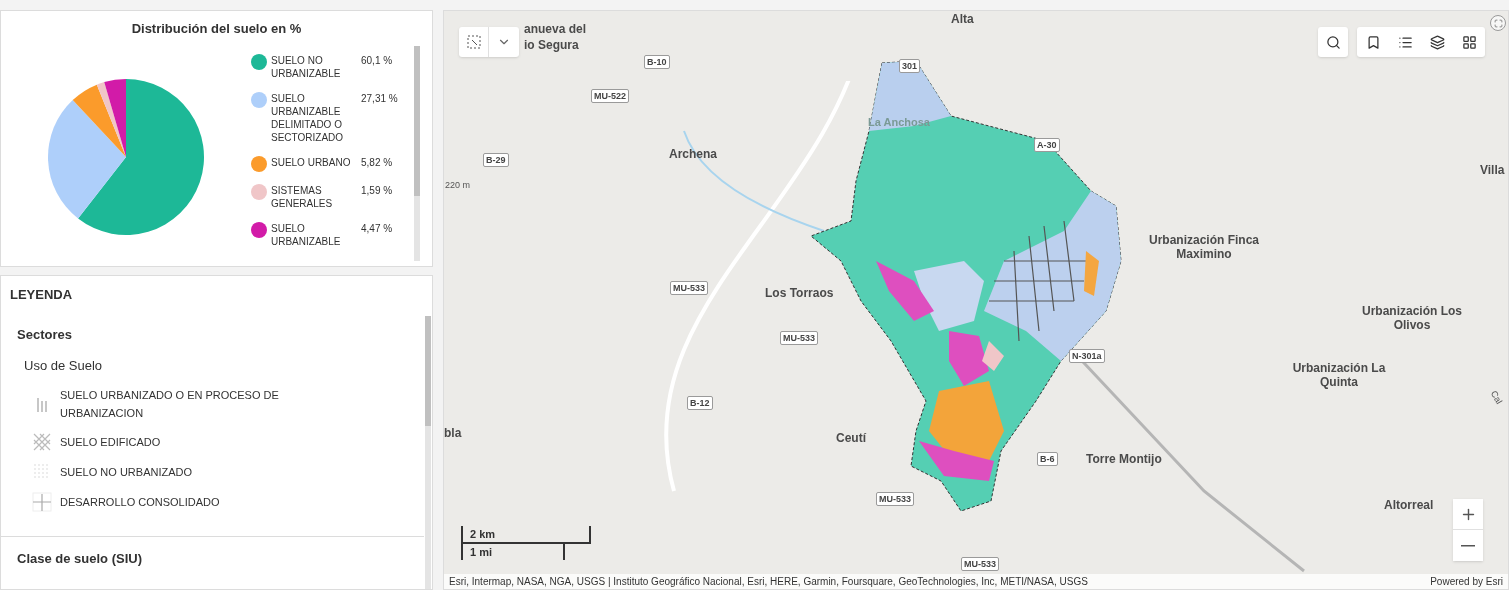 The width and height of the screenshot is (1509, 590). What do you see at coordinates (1469, 42) in the screenshot?
I see `grid-icon` at bounding box center [1469, 42].